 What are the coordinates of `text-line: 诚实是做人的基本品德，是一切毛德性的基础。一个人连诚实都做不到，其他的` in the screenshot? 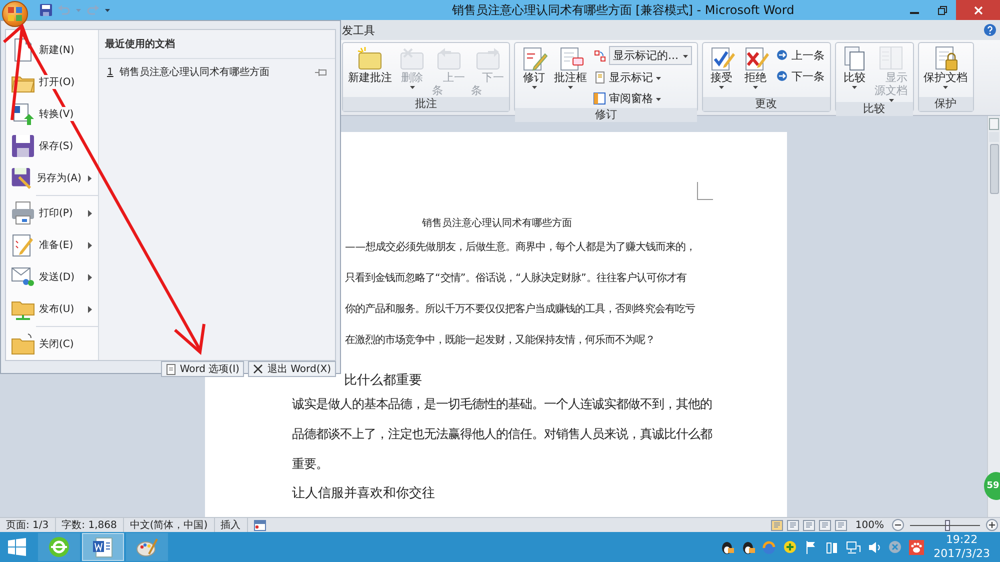 It's located at (502, 404).